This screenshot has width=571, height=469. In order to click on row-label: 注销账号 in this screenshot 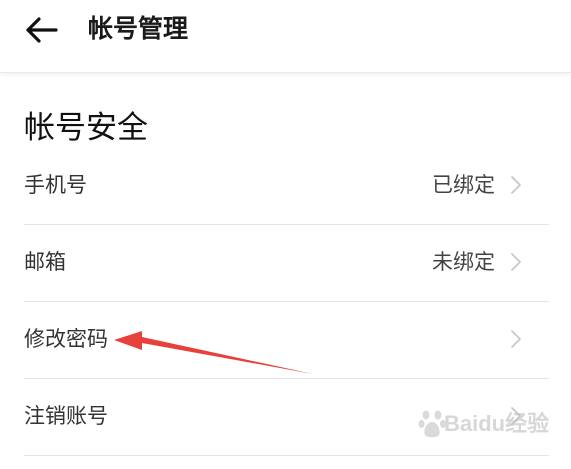, I will do `click(66, 416)`.